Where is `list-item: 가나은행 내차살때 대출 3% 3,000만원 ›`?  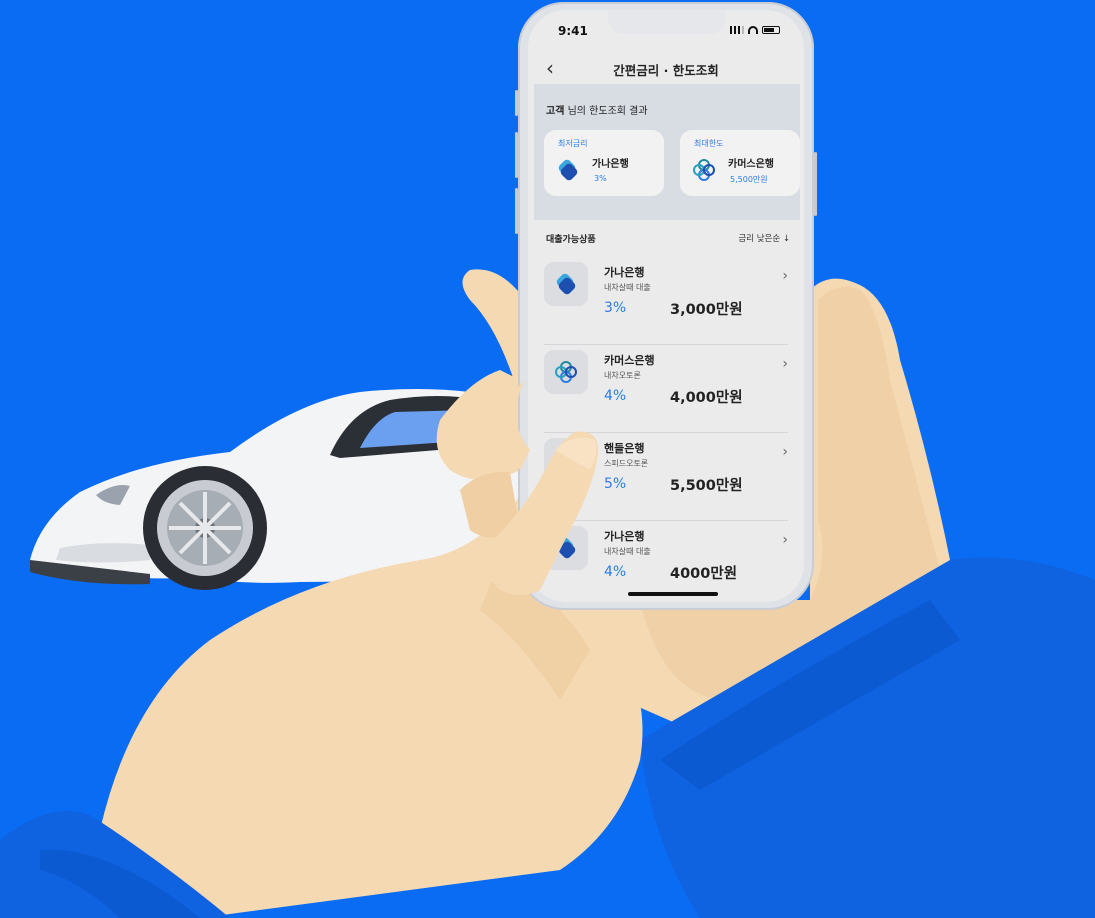
list-item: 가나은행 내차살때 대출 3% 3,000만원 › is located at coordinates (666, 300).